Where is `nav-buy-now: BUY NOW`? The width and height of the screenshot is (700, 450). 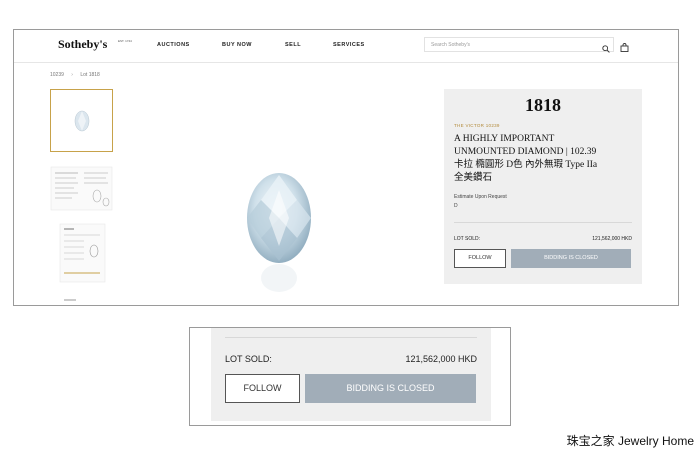
nav-buy-now: BUY NOW is located at coordinates (237, 45).